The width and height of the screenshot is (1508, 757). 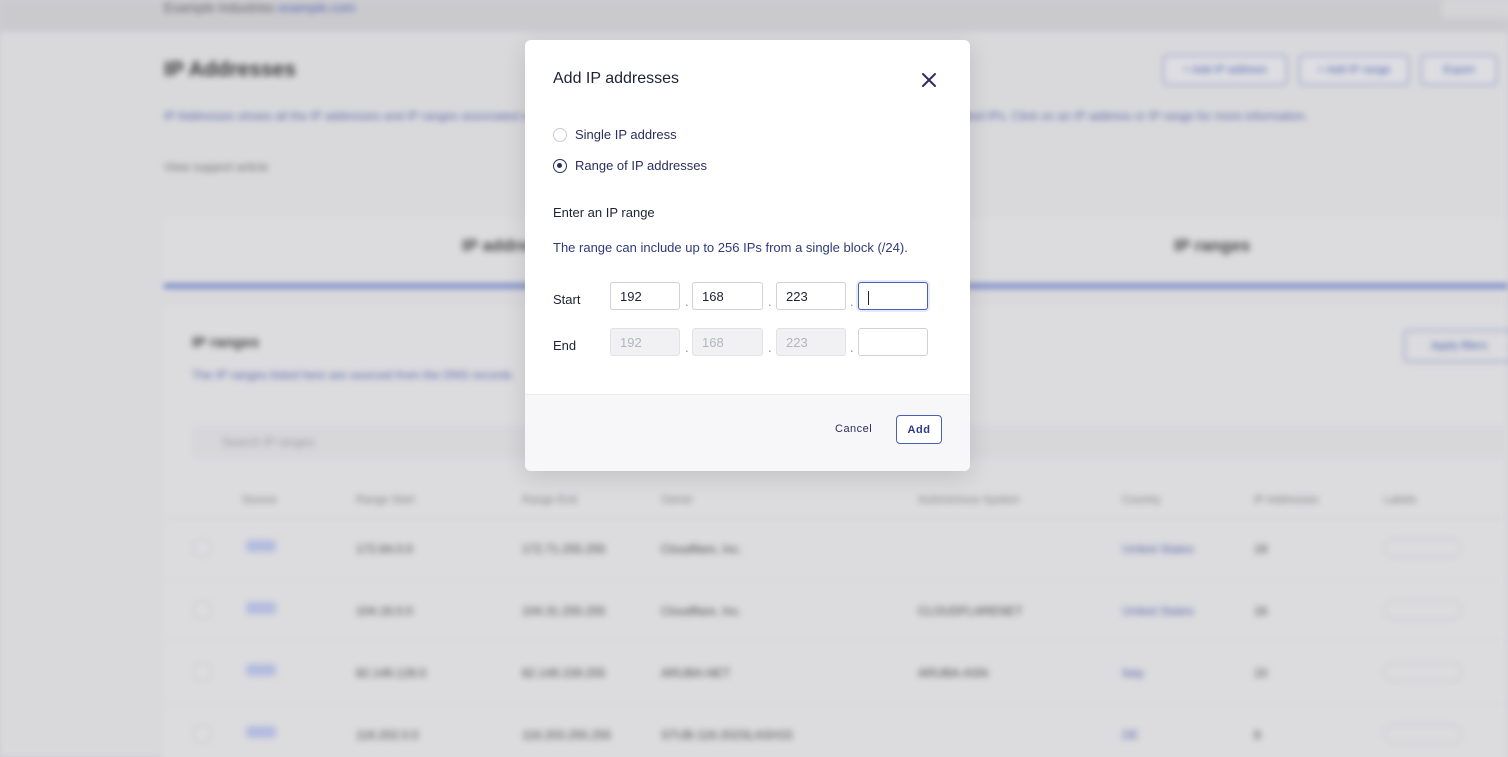 What do you see at coordinates (727, 296) in the screenshot?
I see `start-octet-2-input: 168` at bounding box center [727, 296].